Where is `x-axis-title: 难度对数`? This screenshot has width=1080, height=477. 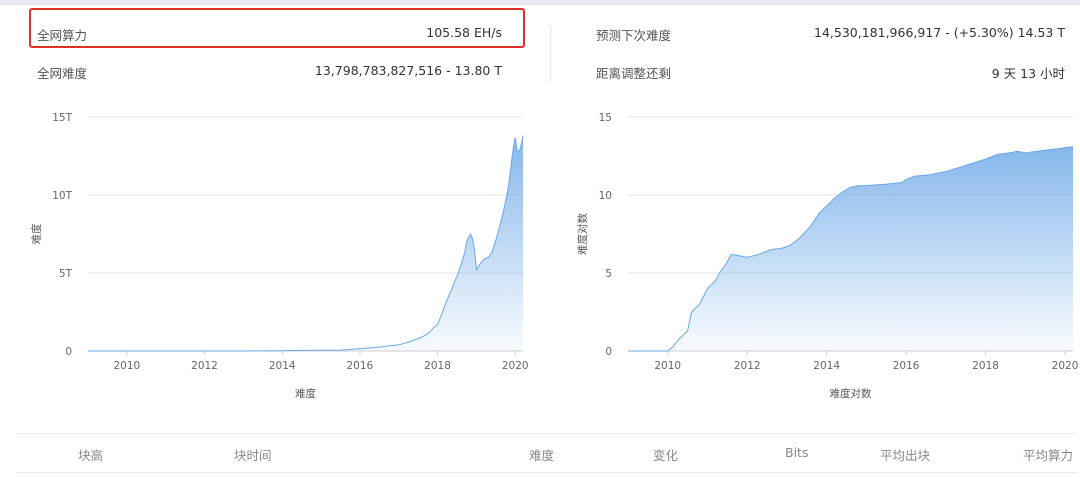 x-axis-title: 难度对数 is located at coordinates (851, 393).